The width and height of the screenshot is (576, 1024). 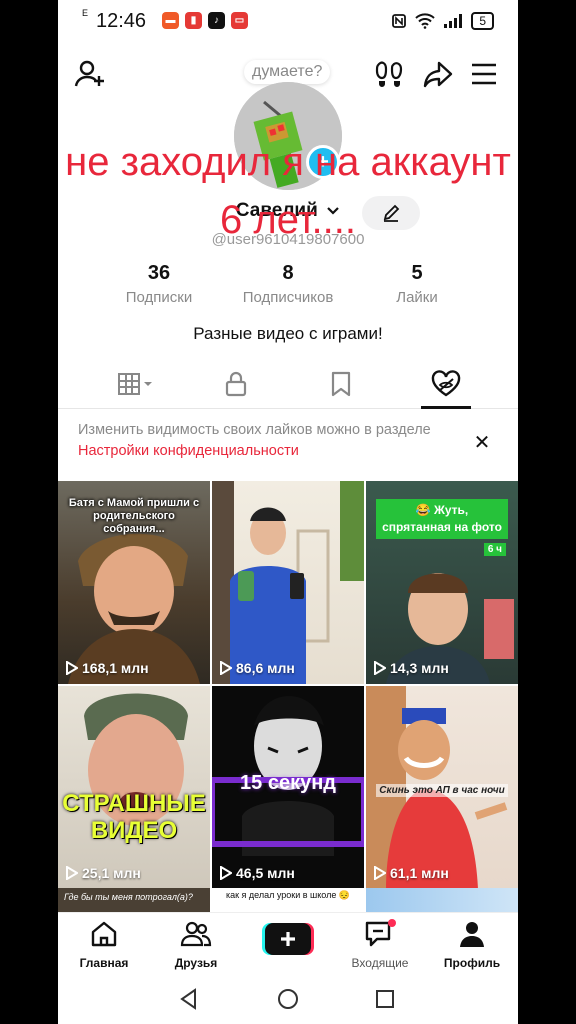 I want to click on video-caption: 15 секунд, so click(x=288, y=783).